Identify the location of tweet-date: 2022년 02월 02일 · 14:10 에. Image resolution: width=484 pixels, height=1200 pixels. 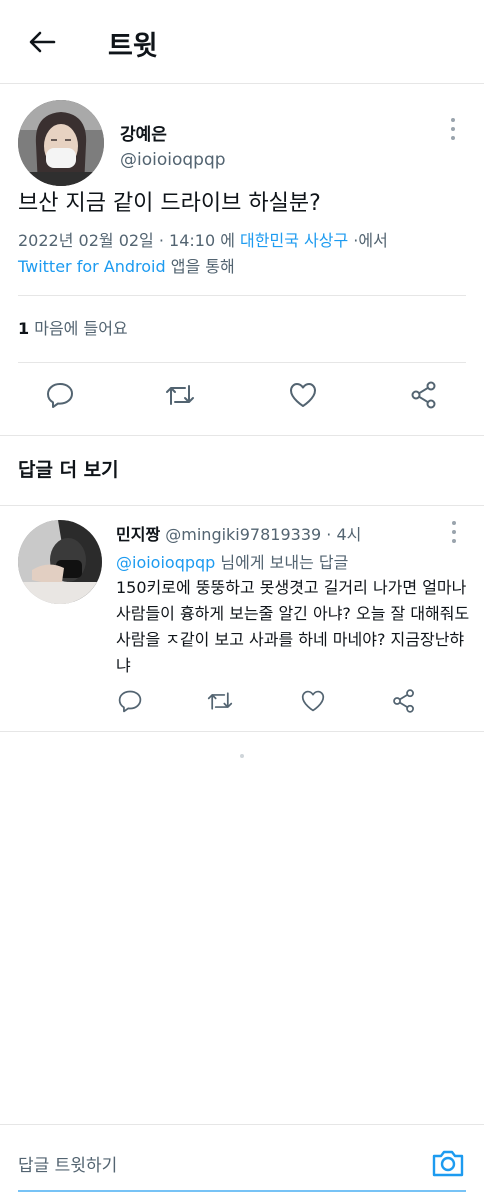
(126, 240).